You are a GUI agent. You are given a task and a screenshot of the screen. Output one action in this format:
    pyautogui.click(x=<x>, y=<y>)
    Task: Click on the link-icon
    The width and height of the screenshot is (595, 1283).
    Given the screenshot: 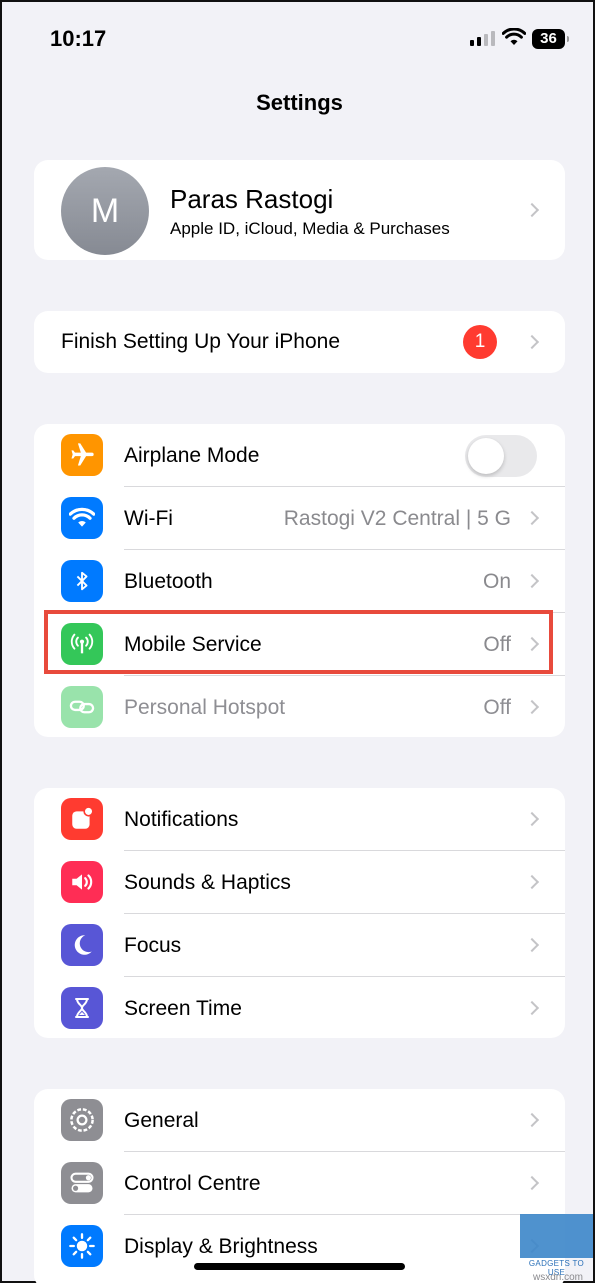 What is the action you would take?
    pyautogui.click(x=82, y=707)
    